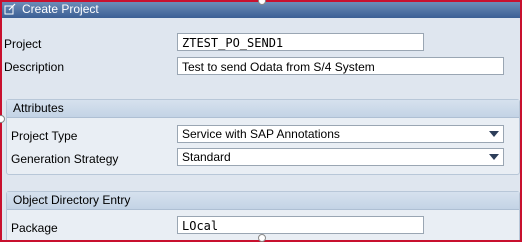  What do you see at coordinates (34, 228) in the screenshot?
I see `package-label: Package` at bounding box center [34, 228].